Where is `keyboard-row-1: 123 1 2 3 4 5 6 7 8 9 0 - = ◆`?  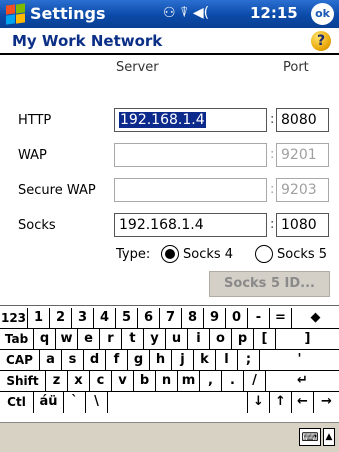 keyboard-row-1: 123 1 2 3 4 5 6 7 8 9 0 - = ◆ is located at coordinates (169, 318).